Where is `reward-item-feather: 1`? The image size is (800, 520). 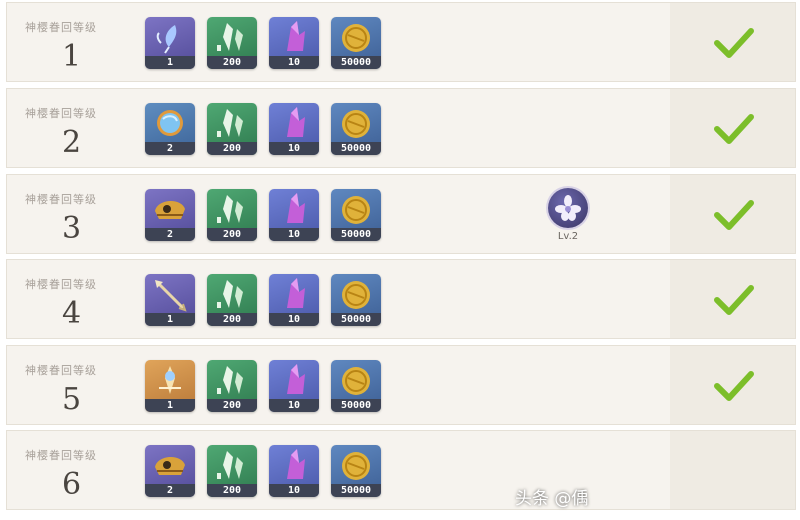
reward-item-feather: 1 is located at coordinates (170, 43).